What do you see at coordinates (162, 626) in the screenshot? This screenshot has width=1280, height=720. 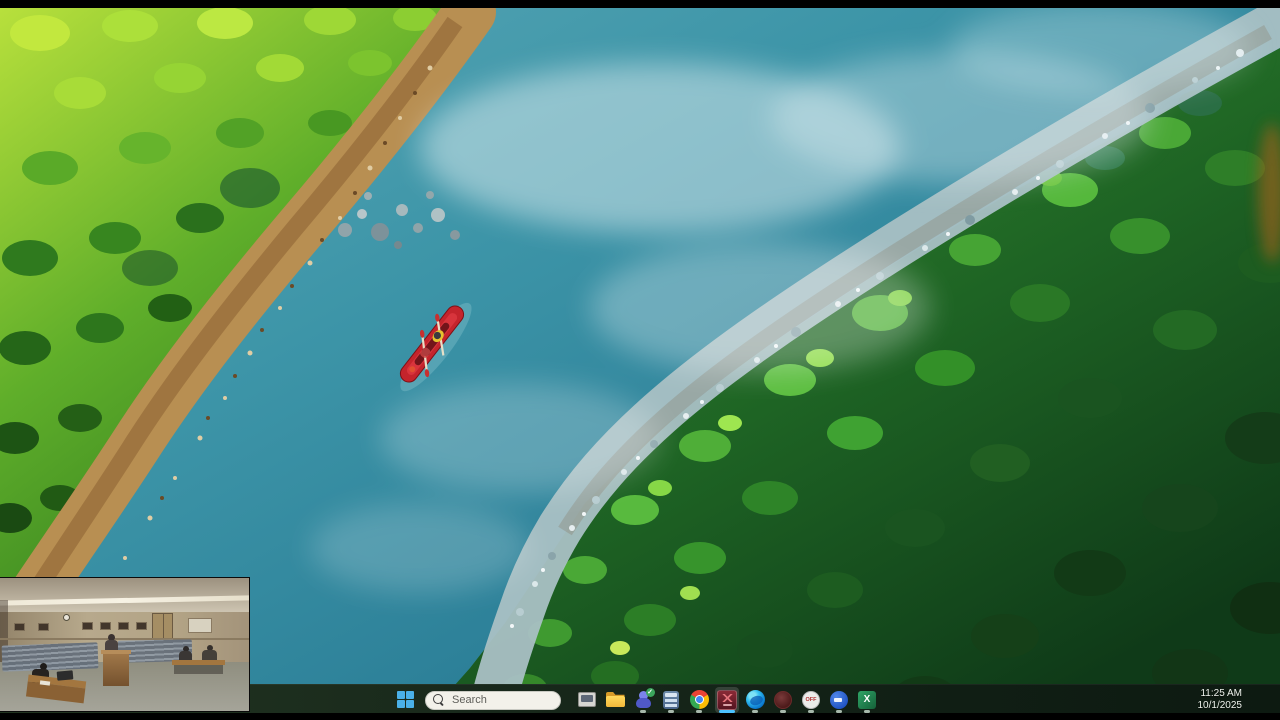 I see `chamber-door` at bounding box center [162, 626].